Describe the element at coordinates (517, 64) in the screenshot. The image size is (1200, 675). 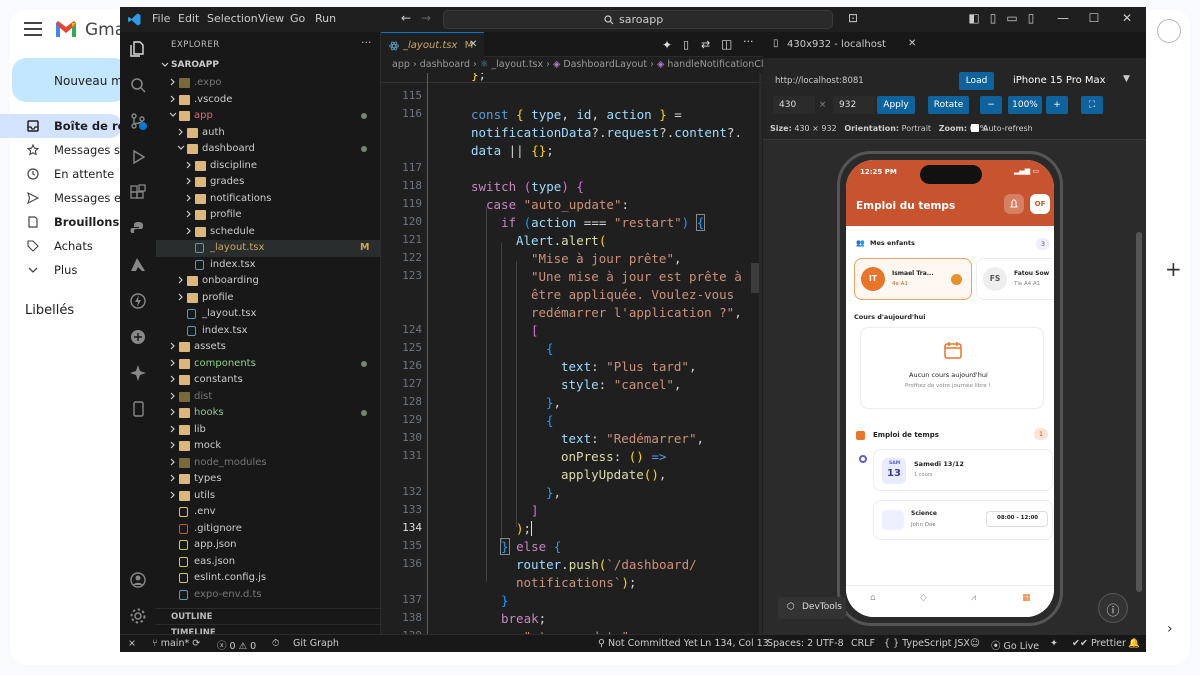
I see `breadcrumb-item: _layout.tsx` at that location.